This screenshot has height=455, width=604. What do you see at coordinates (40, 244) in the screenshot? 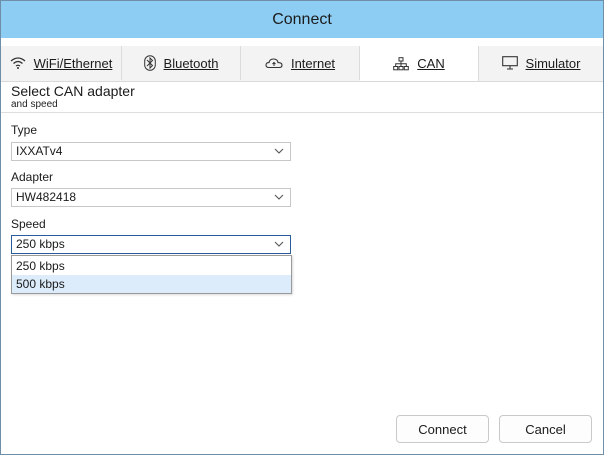
I see `speed-value: 250 kbps` at bounding box center [40, 244].